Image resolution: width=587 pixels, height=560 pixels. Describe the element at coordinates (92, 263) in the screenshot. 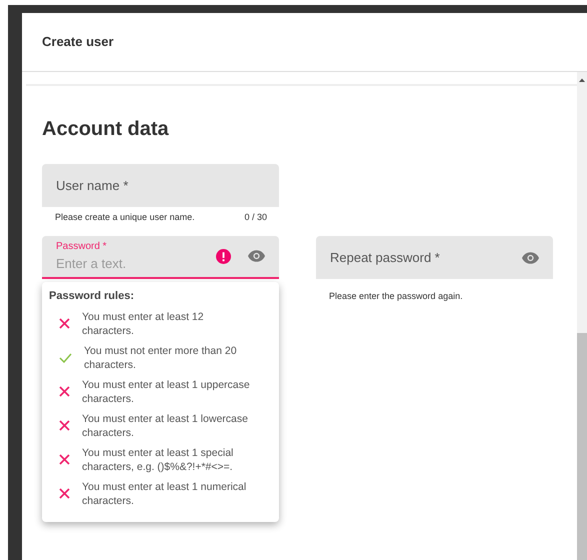

I see `placeholder-text: Enter a text.` at that location.